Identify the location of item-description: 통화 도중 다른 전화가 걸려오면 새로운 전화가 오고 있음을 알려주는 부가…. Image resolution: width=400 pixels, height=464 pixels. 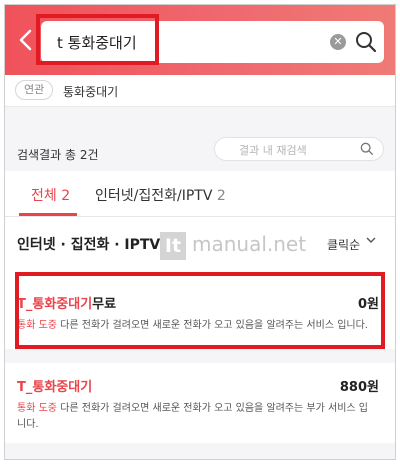
(194, 417).